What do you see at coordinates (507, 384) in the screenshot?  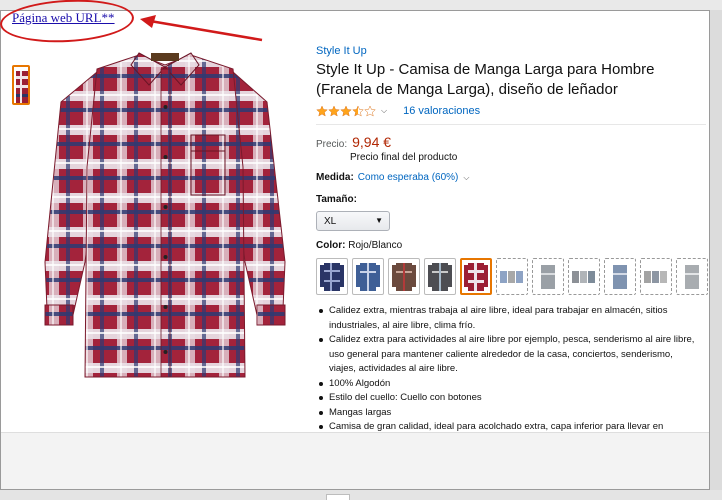 I see `list-item: 100% Algodón` at bounding box center [507, 384].